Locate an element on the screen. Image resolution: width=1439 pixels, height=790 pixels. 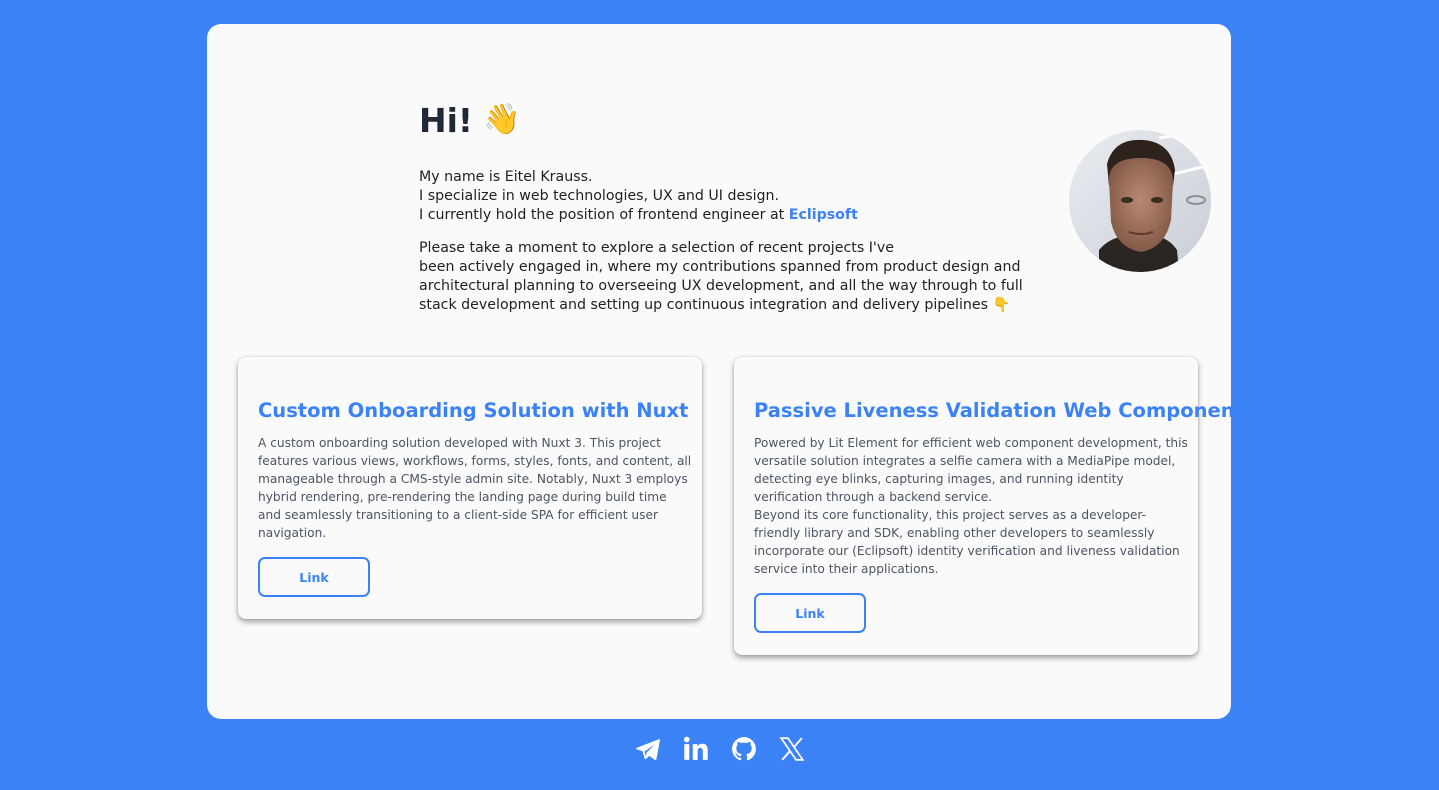
greeting-heading: Hi! 👋 is located at coordinates (714, 120).